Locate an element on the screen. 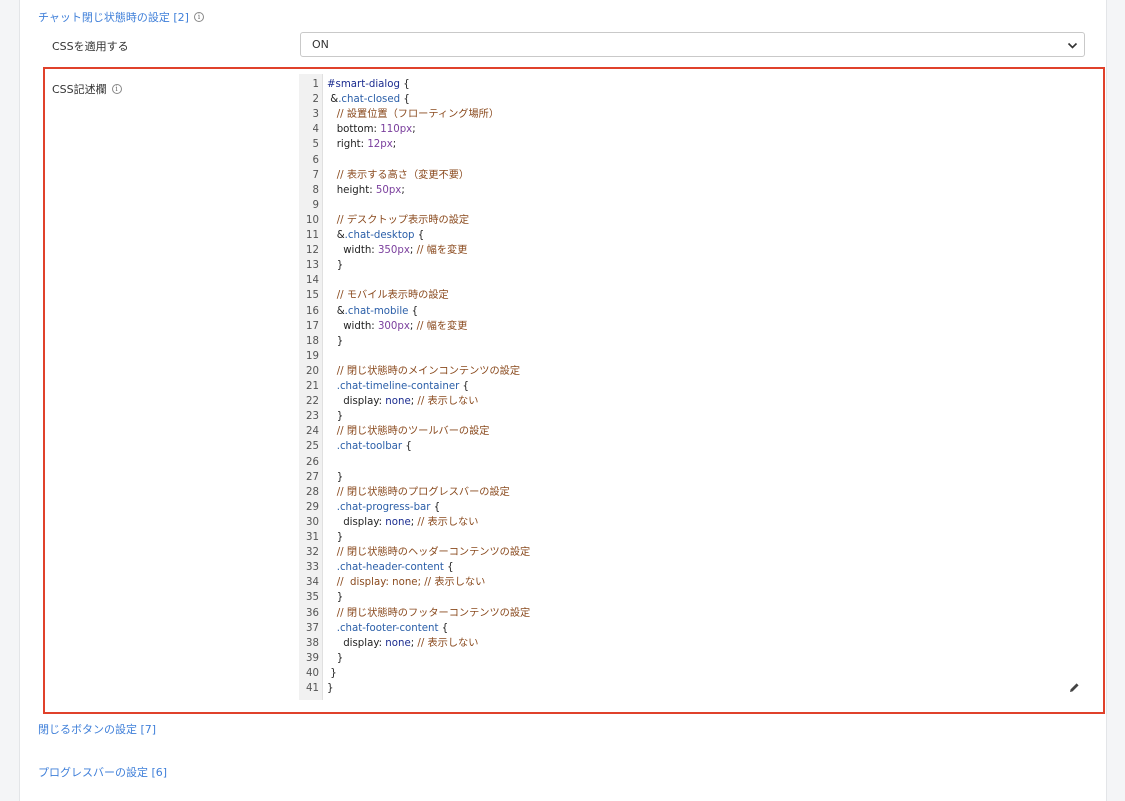 Image resolution: width=1125 pixels, height=801 pixels. line-number: 23 is located at coordinates (312, 417).